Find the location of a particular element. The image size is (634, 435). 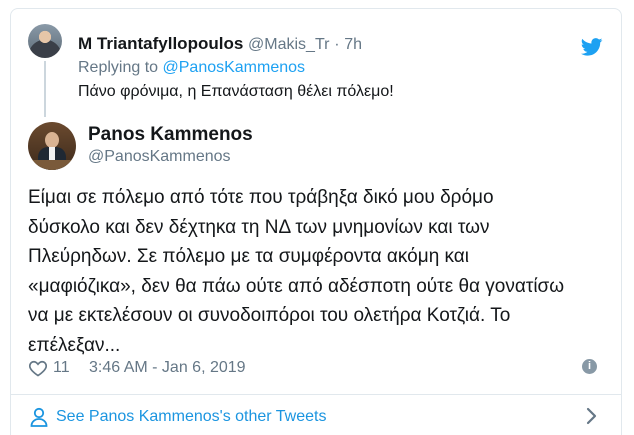

avatar-shirt is located at coordinates (52, 154).